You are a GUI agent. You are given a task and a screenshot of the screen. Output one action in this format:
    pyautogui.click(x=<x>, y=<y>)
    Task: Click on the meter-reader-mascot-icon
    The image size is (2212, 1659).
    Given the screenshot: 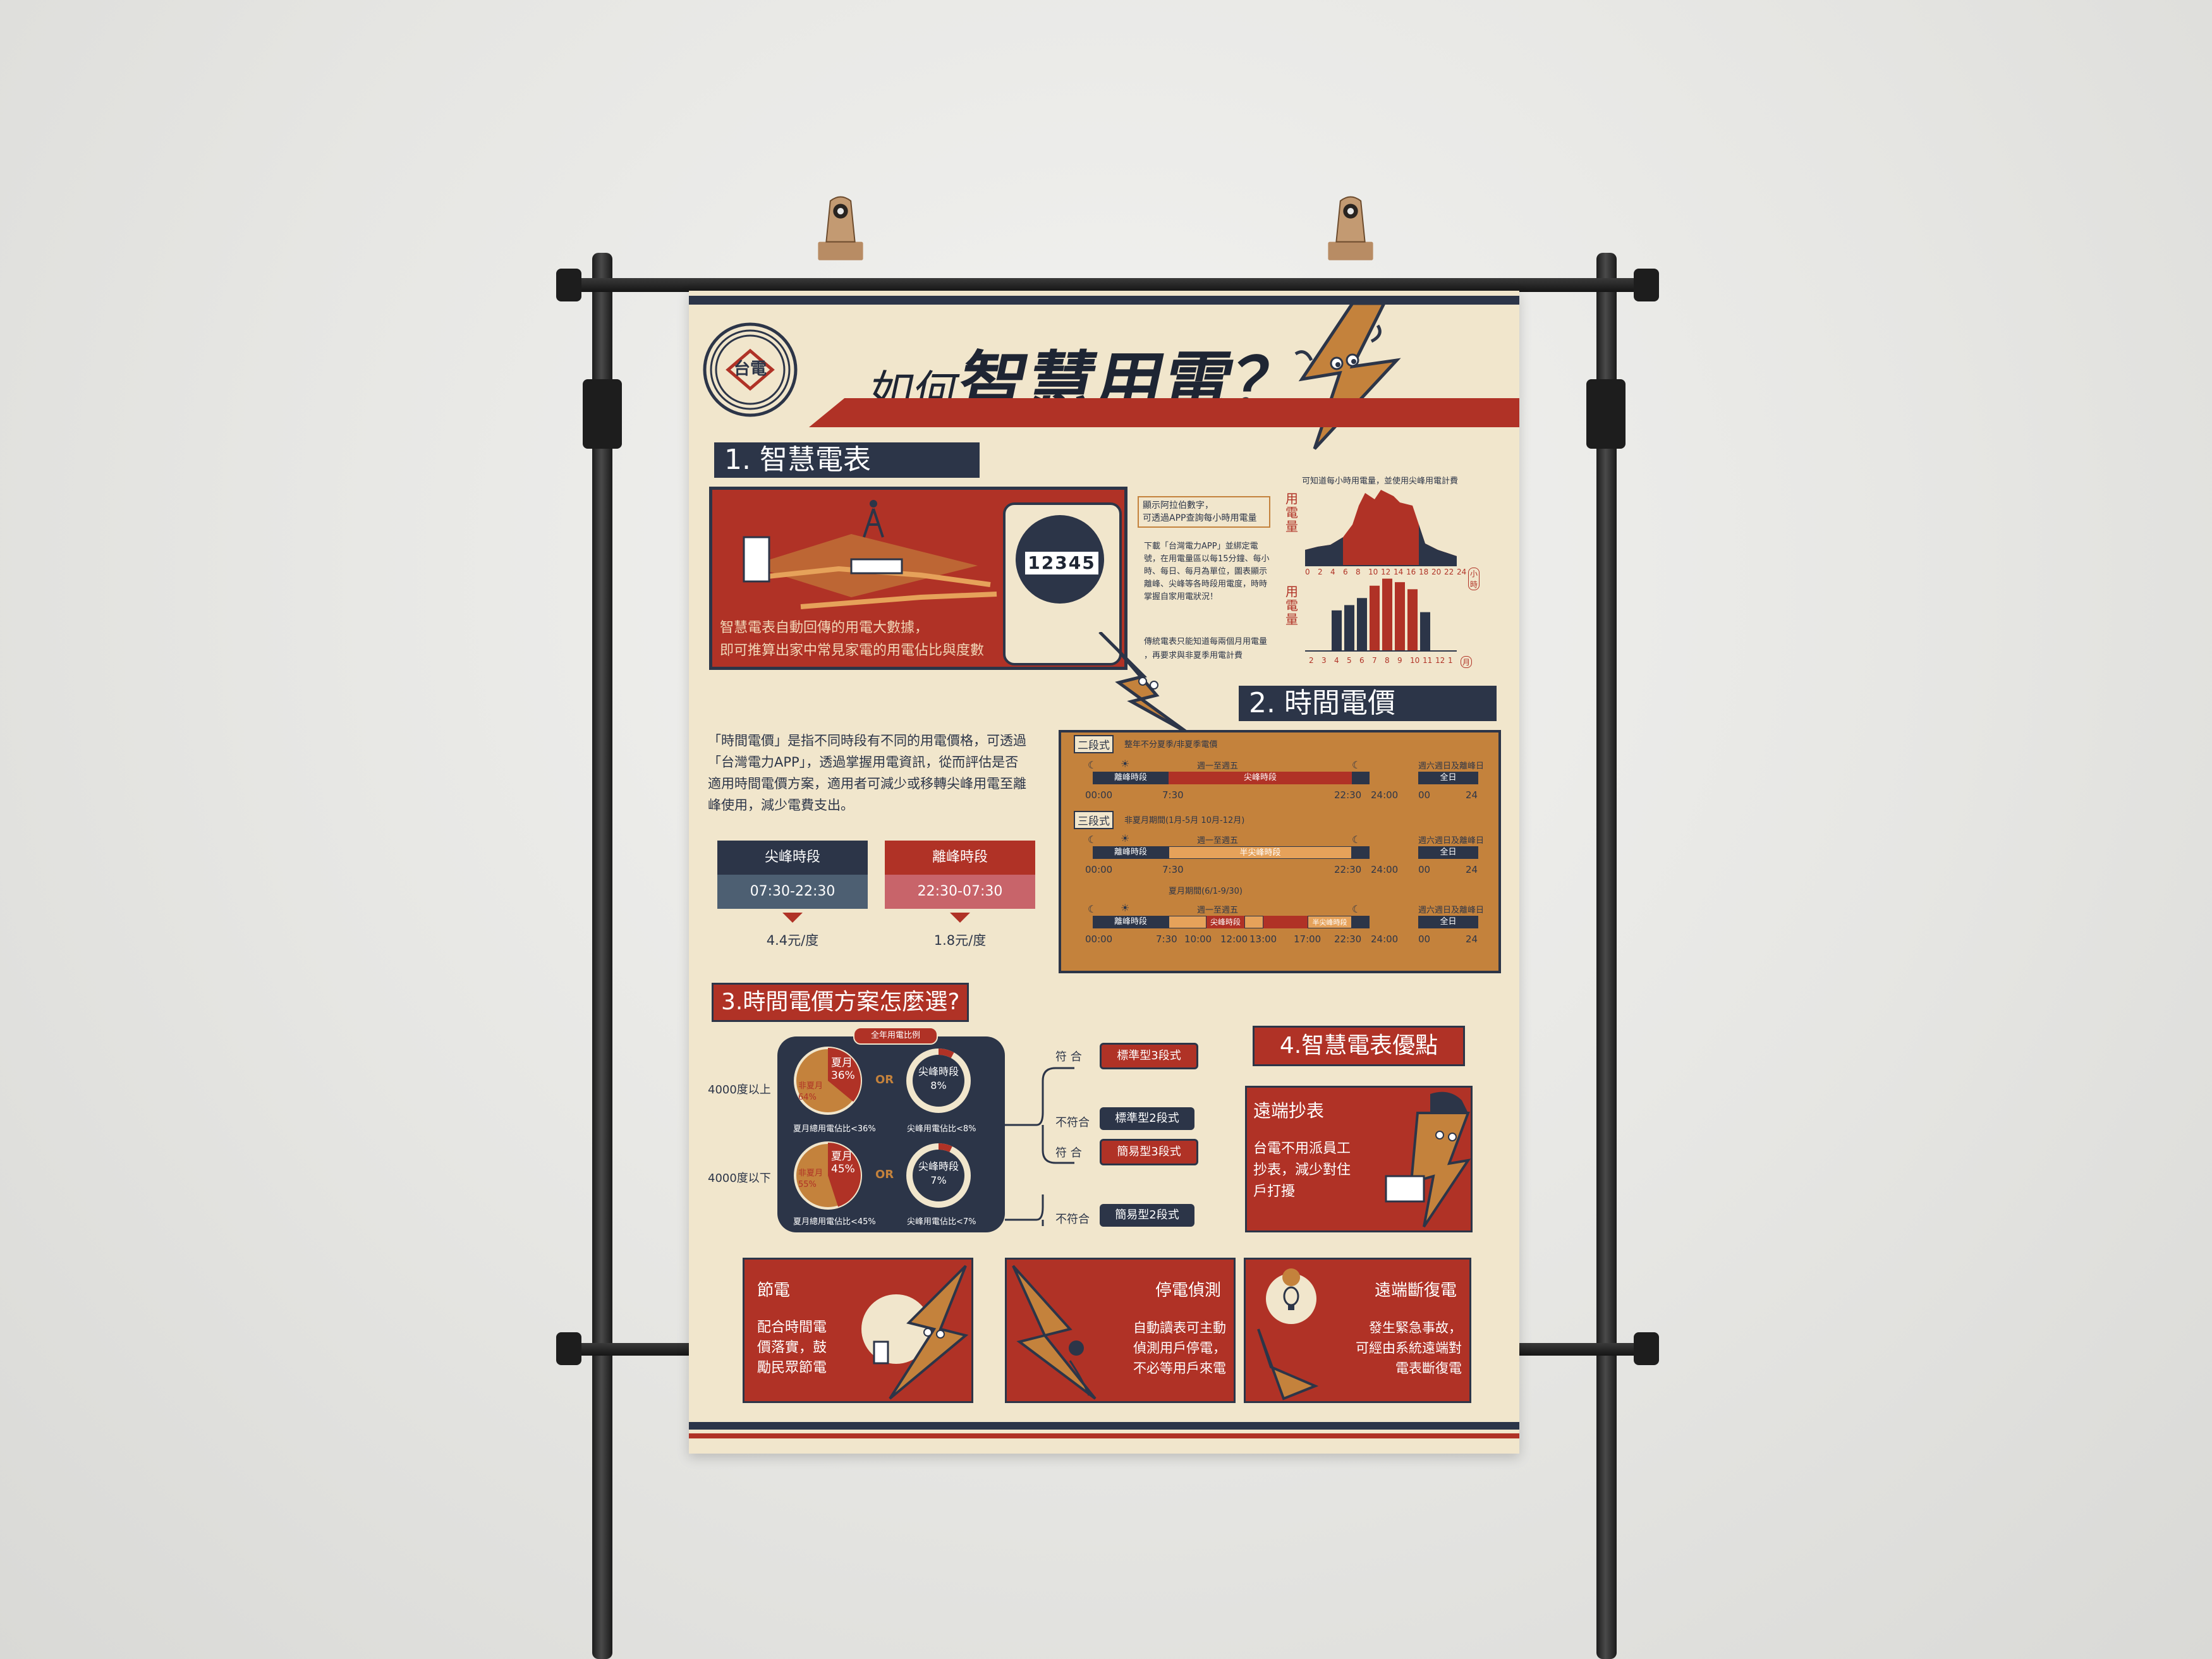 What is the action you would take?
    pyautogui.click(x=1428, y=1159)
    